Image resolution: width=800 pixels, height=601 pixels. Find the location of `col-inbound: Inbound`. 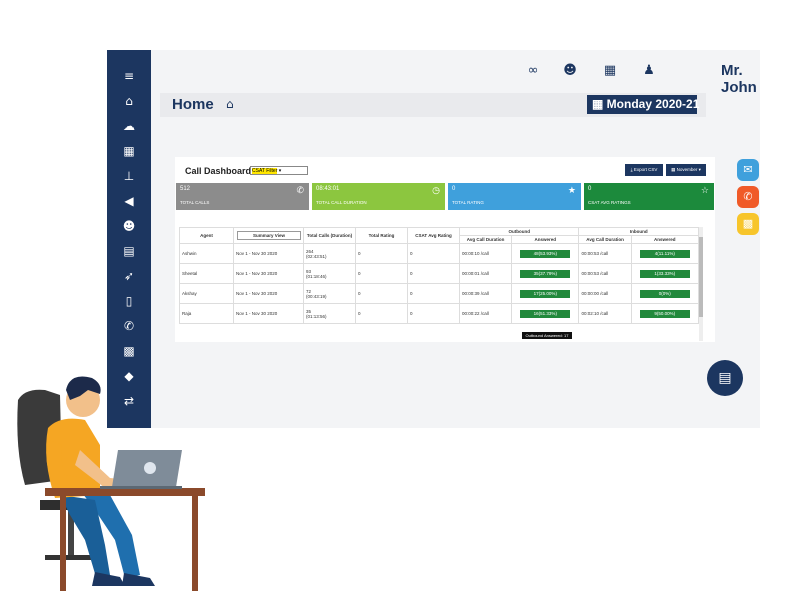

col-inbound: Inbound is located at coordinates (638, 231).